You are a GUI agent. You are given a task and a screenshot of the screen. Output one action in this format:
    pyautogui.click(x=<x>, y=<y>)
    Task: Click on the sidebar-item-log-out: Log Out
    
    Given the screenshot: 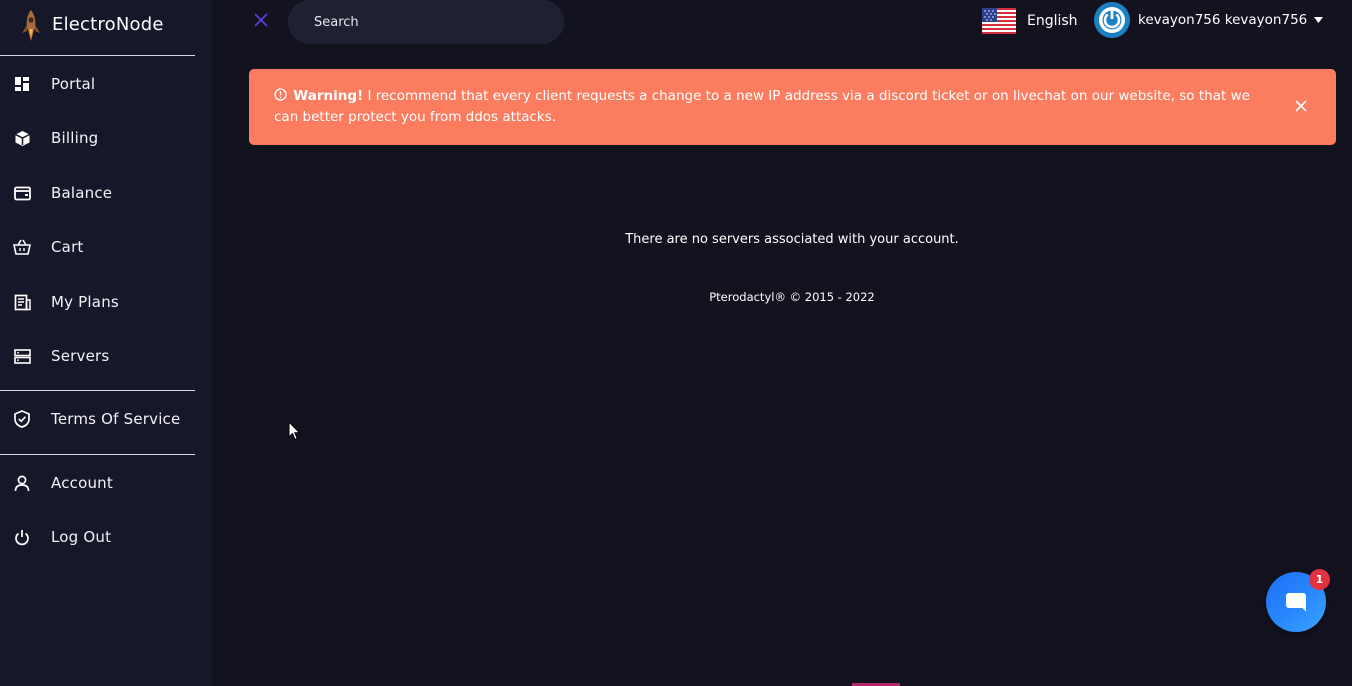 What is the action you would take?
    pyautogui.click(x=97, y=537)
    